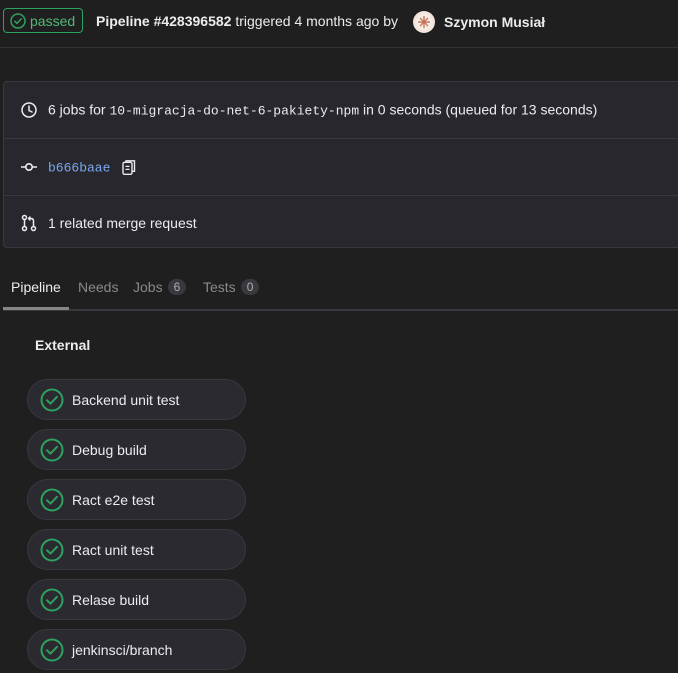 Image resolution: width=678 pixels, height=673 pixels. Describe the element at coordinates (340, 310) in the screenshot. I see `tabs-divider` at that location.